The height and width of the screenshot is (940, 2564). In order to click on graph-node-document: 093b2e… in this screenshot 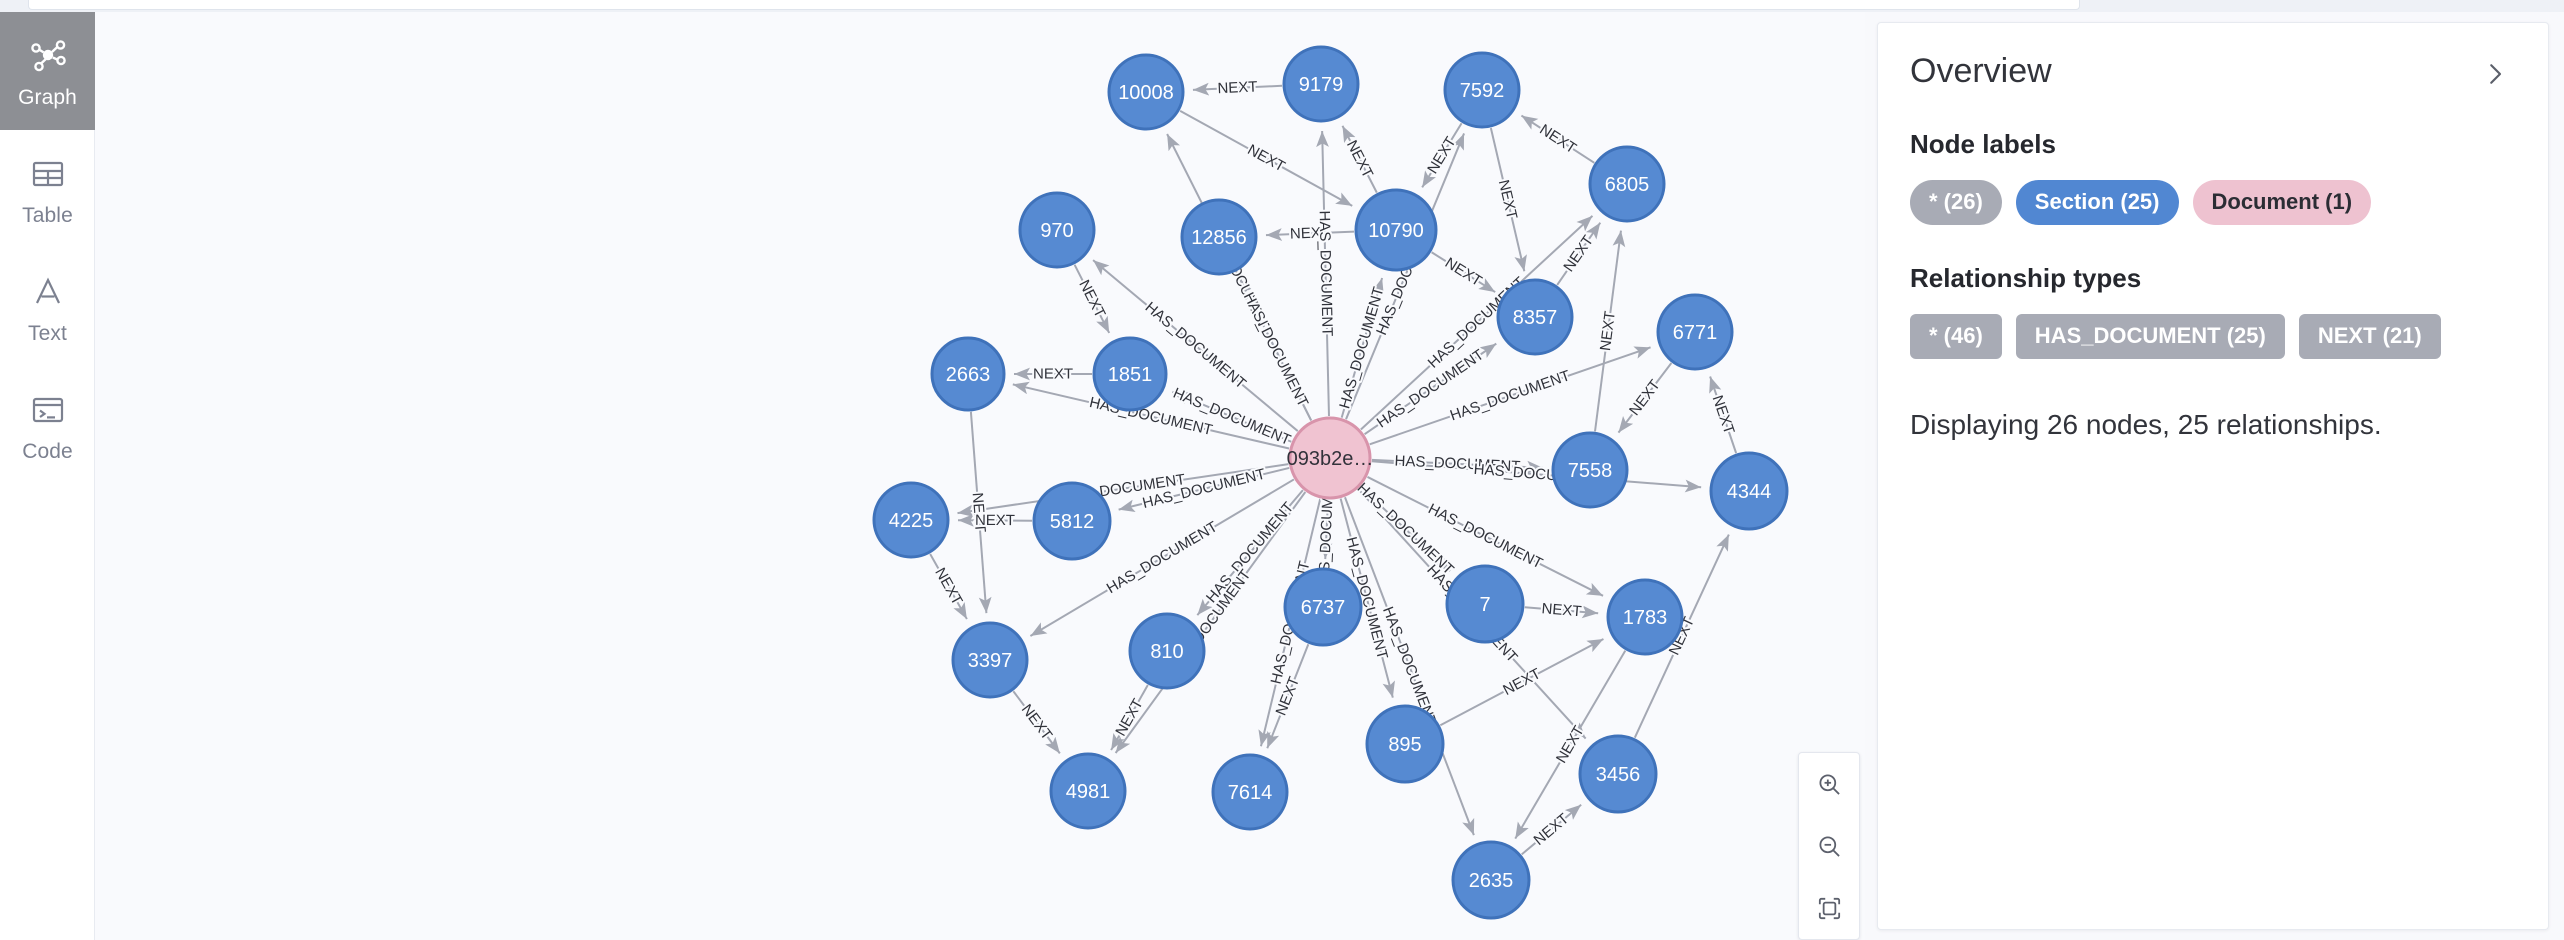, I will do `click(1330, 458)`.